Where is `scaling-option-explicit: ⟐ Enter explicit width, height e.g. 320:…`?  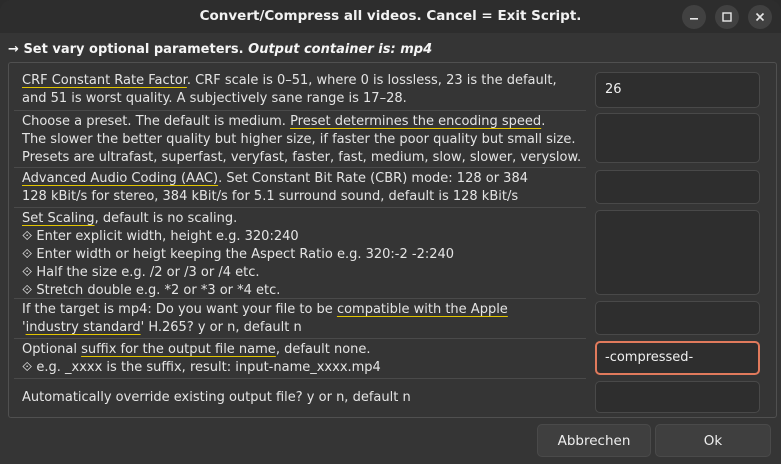 scaling-option-explicit: ⟐ Enter explicit width, height e.g. 320:… is located at coordinates (160, 236).